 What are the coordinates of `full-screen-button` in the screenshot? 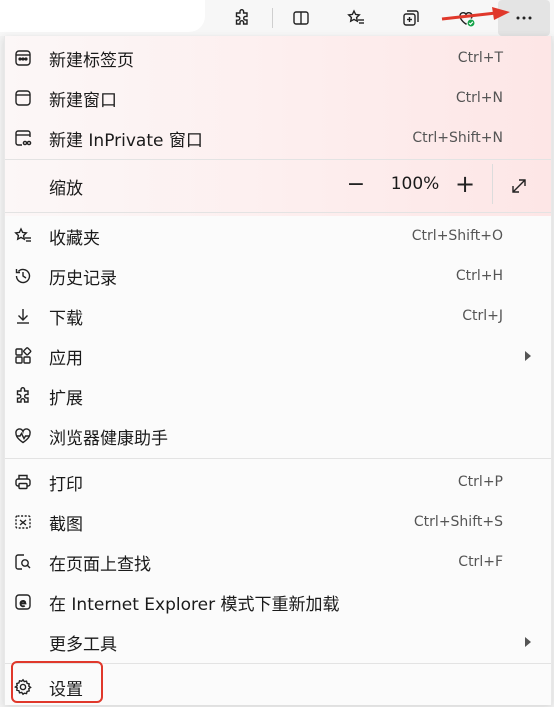 It's located at (519, 186).